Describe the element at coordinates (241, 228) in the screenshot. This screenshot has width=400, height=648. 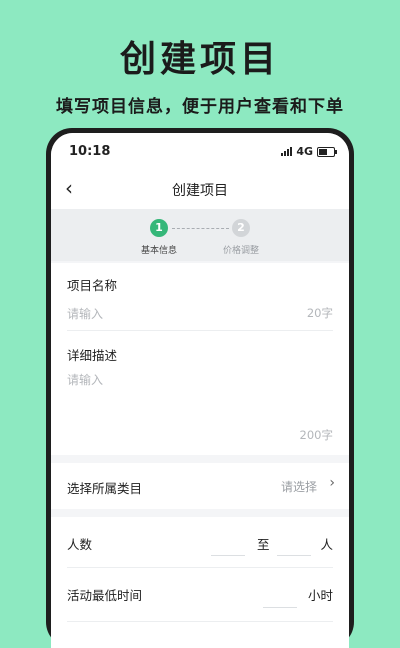
I see `step-2-dot: 2` at that location.